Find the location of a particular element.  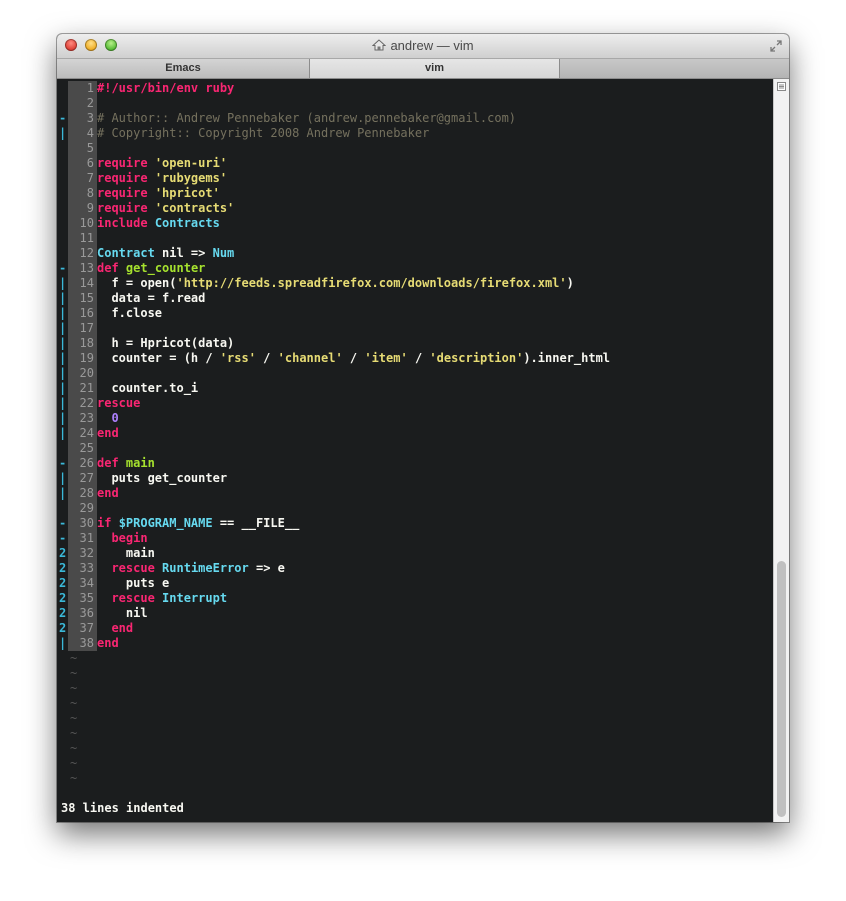

code-text: main is located at coordinates (126, 553).